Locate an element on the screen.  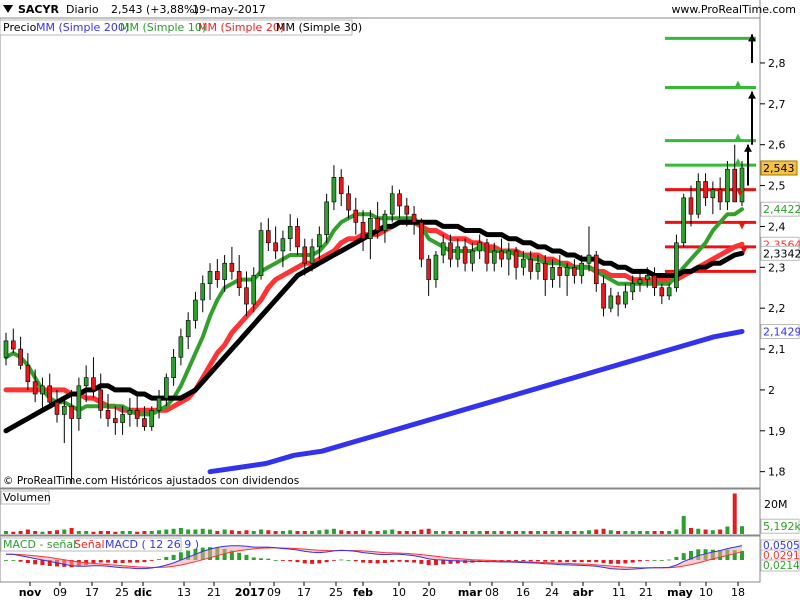
legend-ma10: MM (Simple 10) is located at coordinates (163, 27).